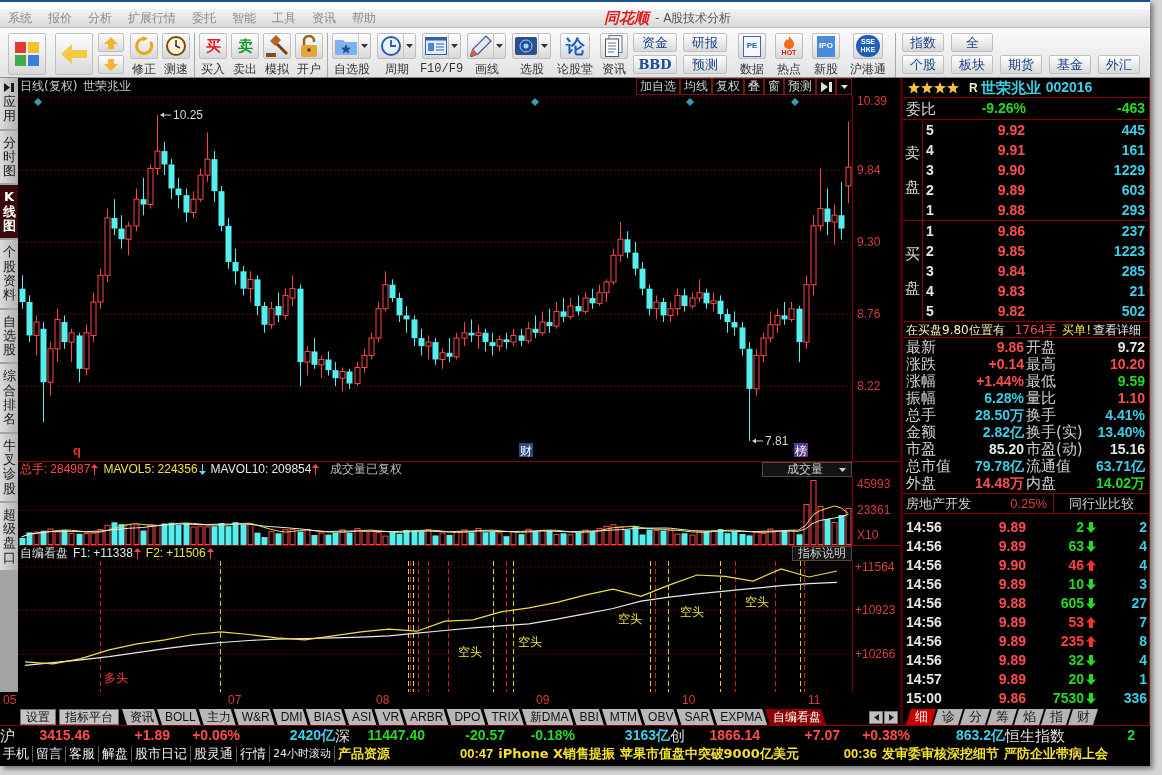 The image size is (1162, 775). What do you see at coordinates (930, 130) in the screenshot?
I see `order-level: 5` at bounding box center [930, 130].